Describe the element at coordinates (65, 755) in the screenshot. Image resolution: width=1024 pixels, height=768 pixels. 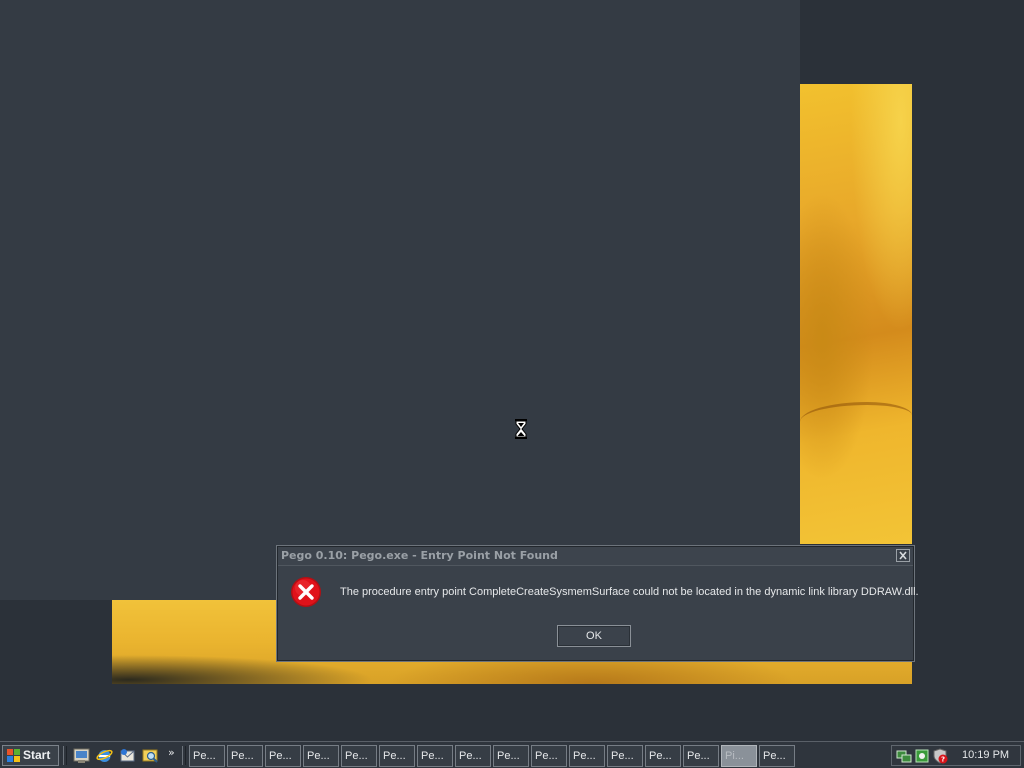
I see `toolbar-grip` at that location.